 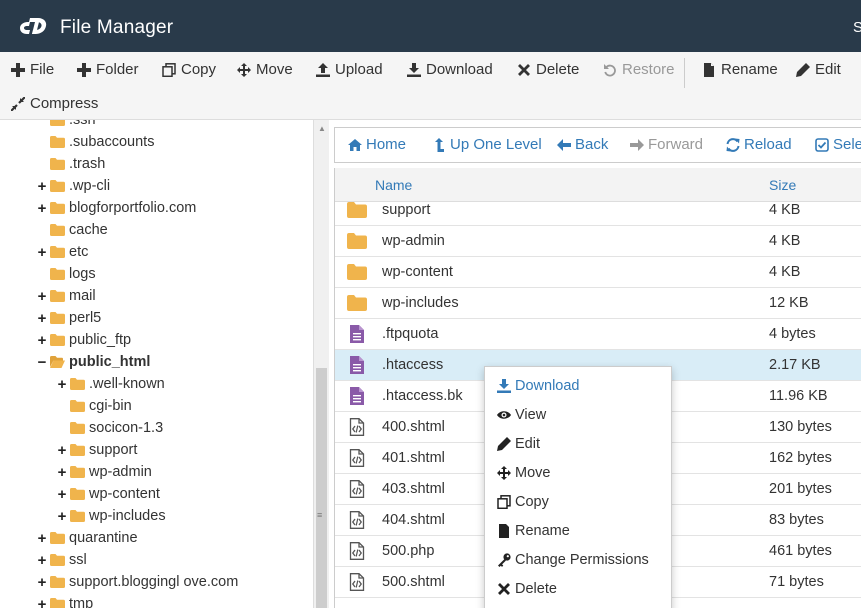 I want to click on tree-item: logs, so click(x=66, y=274).